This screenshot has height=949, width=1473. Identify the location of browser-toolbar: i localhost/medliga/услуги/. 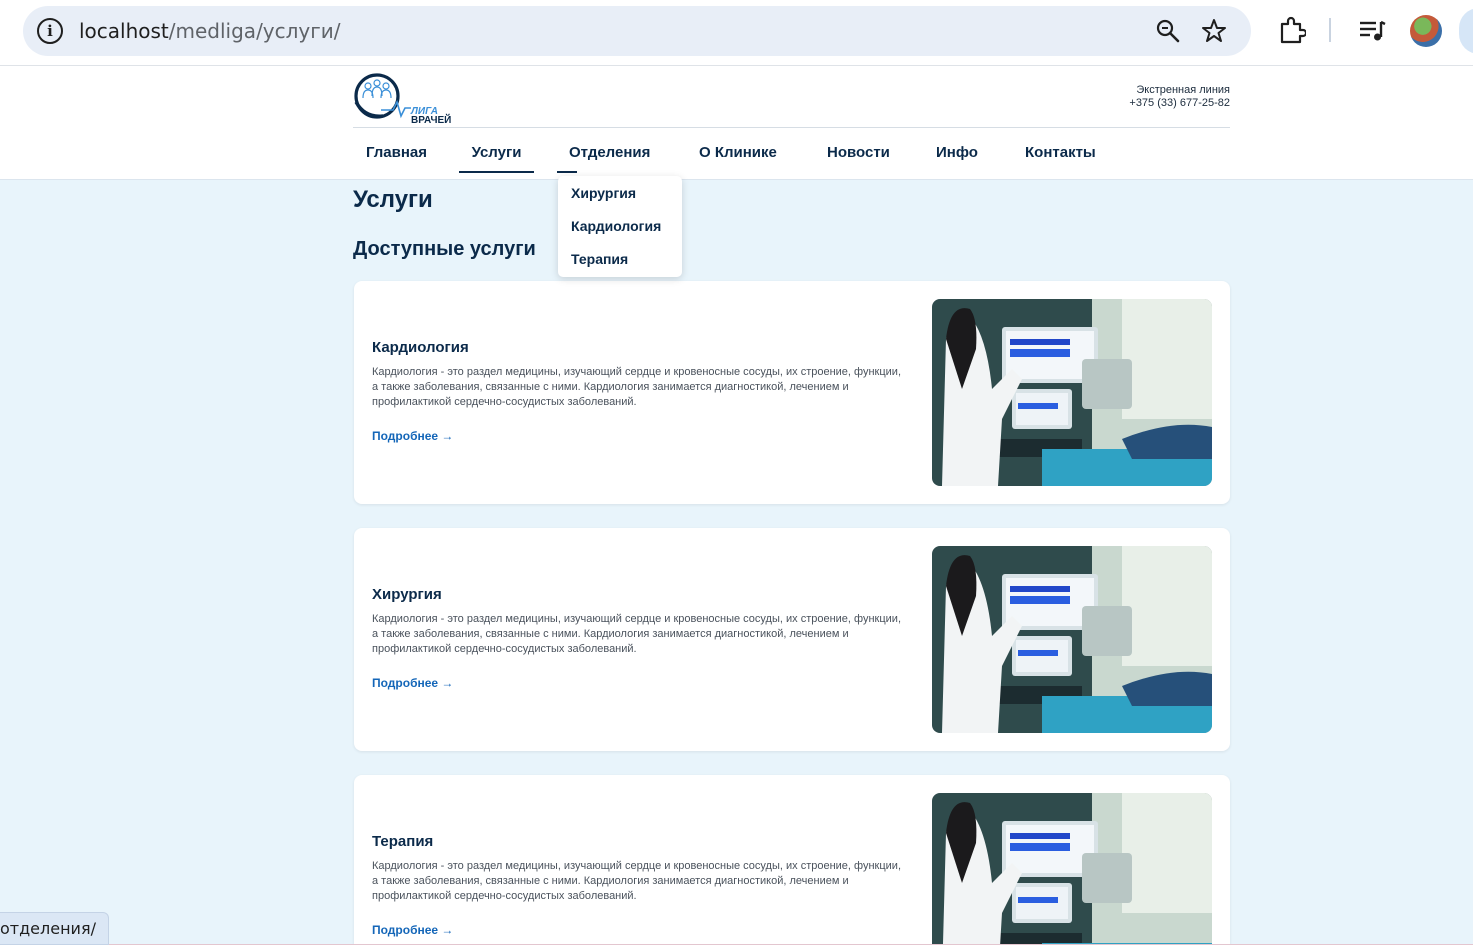
(736, 33).